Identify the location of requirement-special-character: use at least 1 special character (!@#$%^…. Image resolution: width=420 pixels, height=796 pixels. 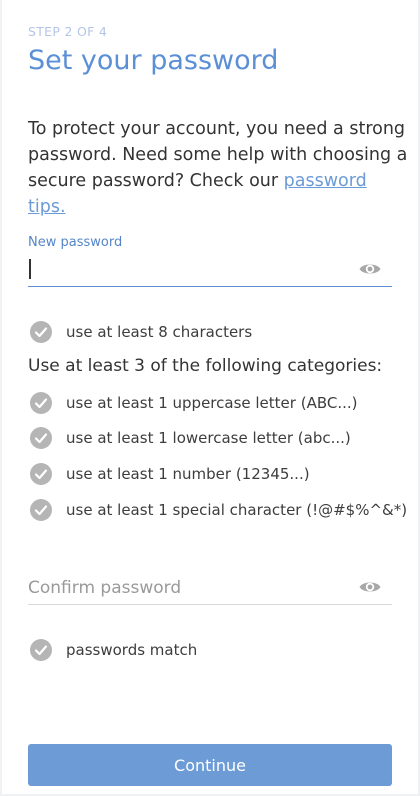
(218, 510).